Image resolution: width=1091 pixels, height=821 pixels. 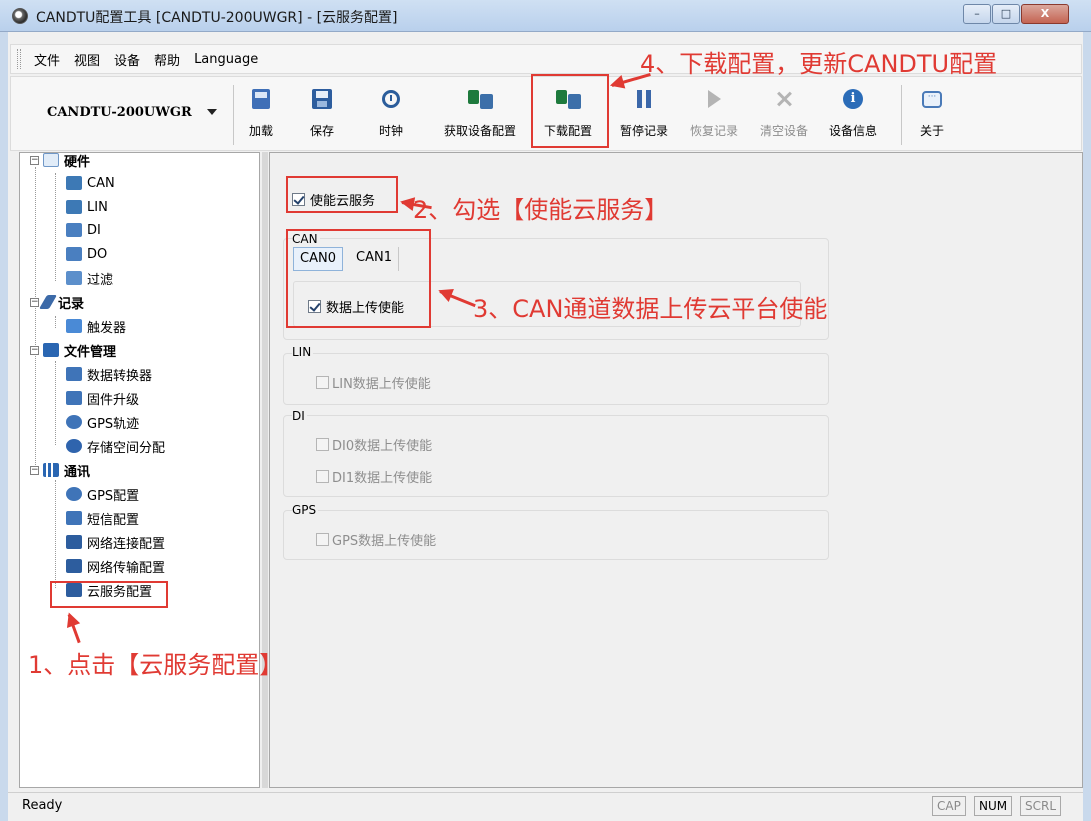 What do you see at coordinates (391, 131) in the screenshot?
I see `clock-label: 时钟` at bounding box center [391, 131].